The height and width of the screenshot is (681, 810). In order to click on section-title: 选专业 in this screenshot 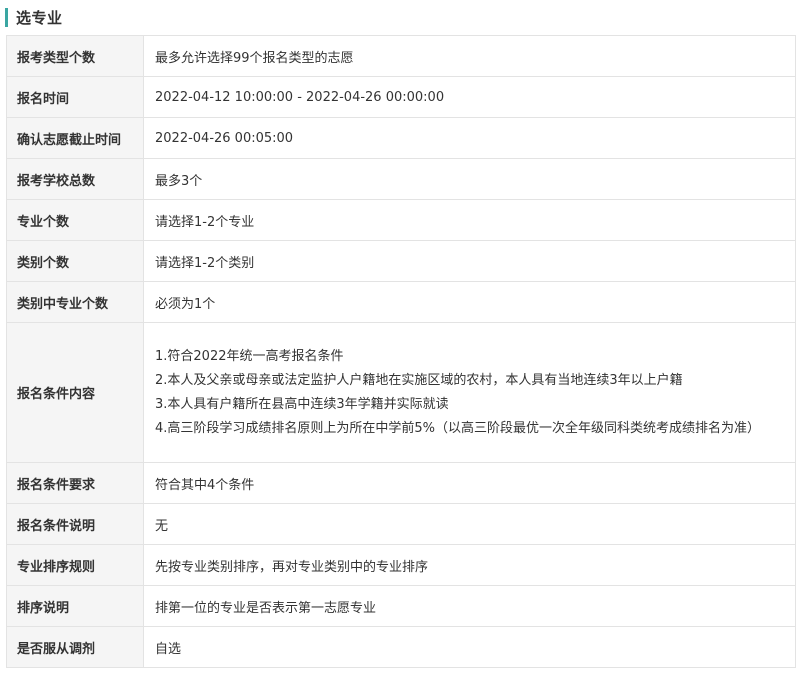, I will do `click(39, 17)`.